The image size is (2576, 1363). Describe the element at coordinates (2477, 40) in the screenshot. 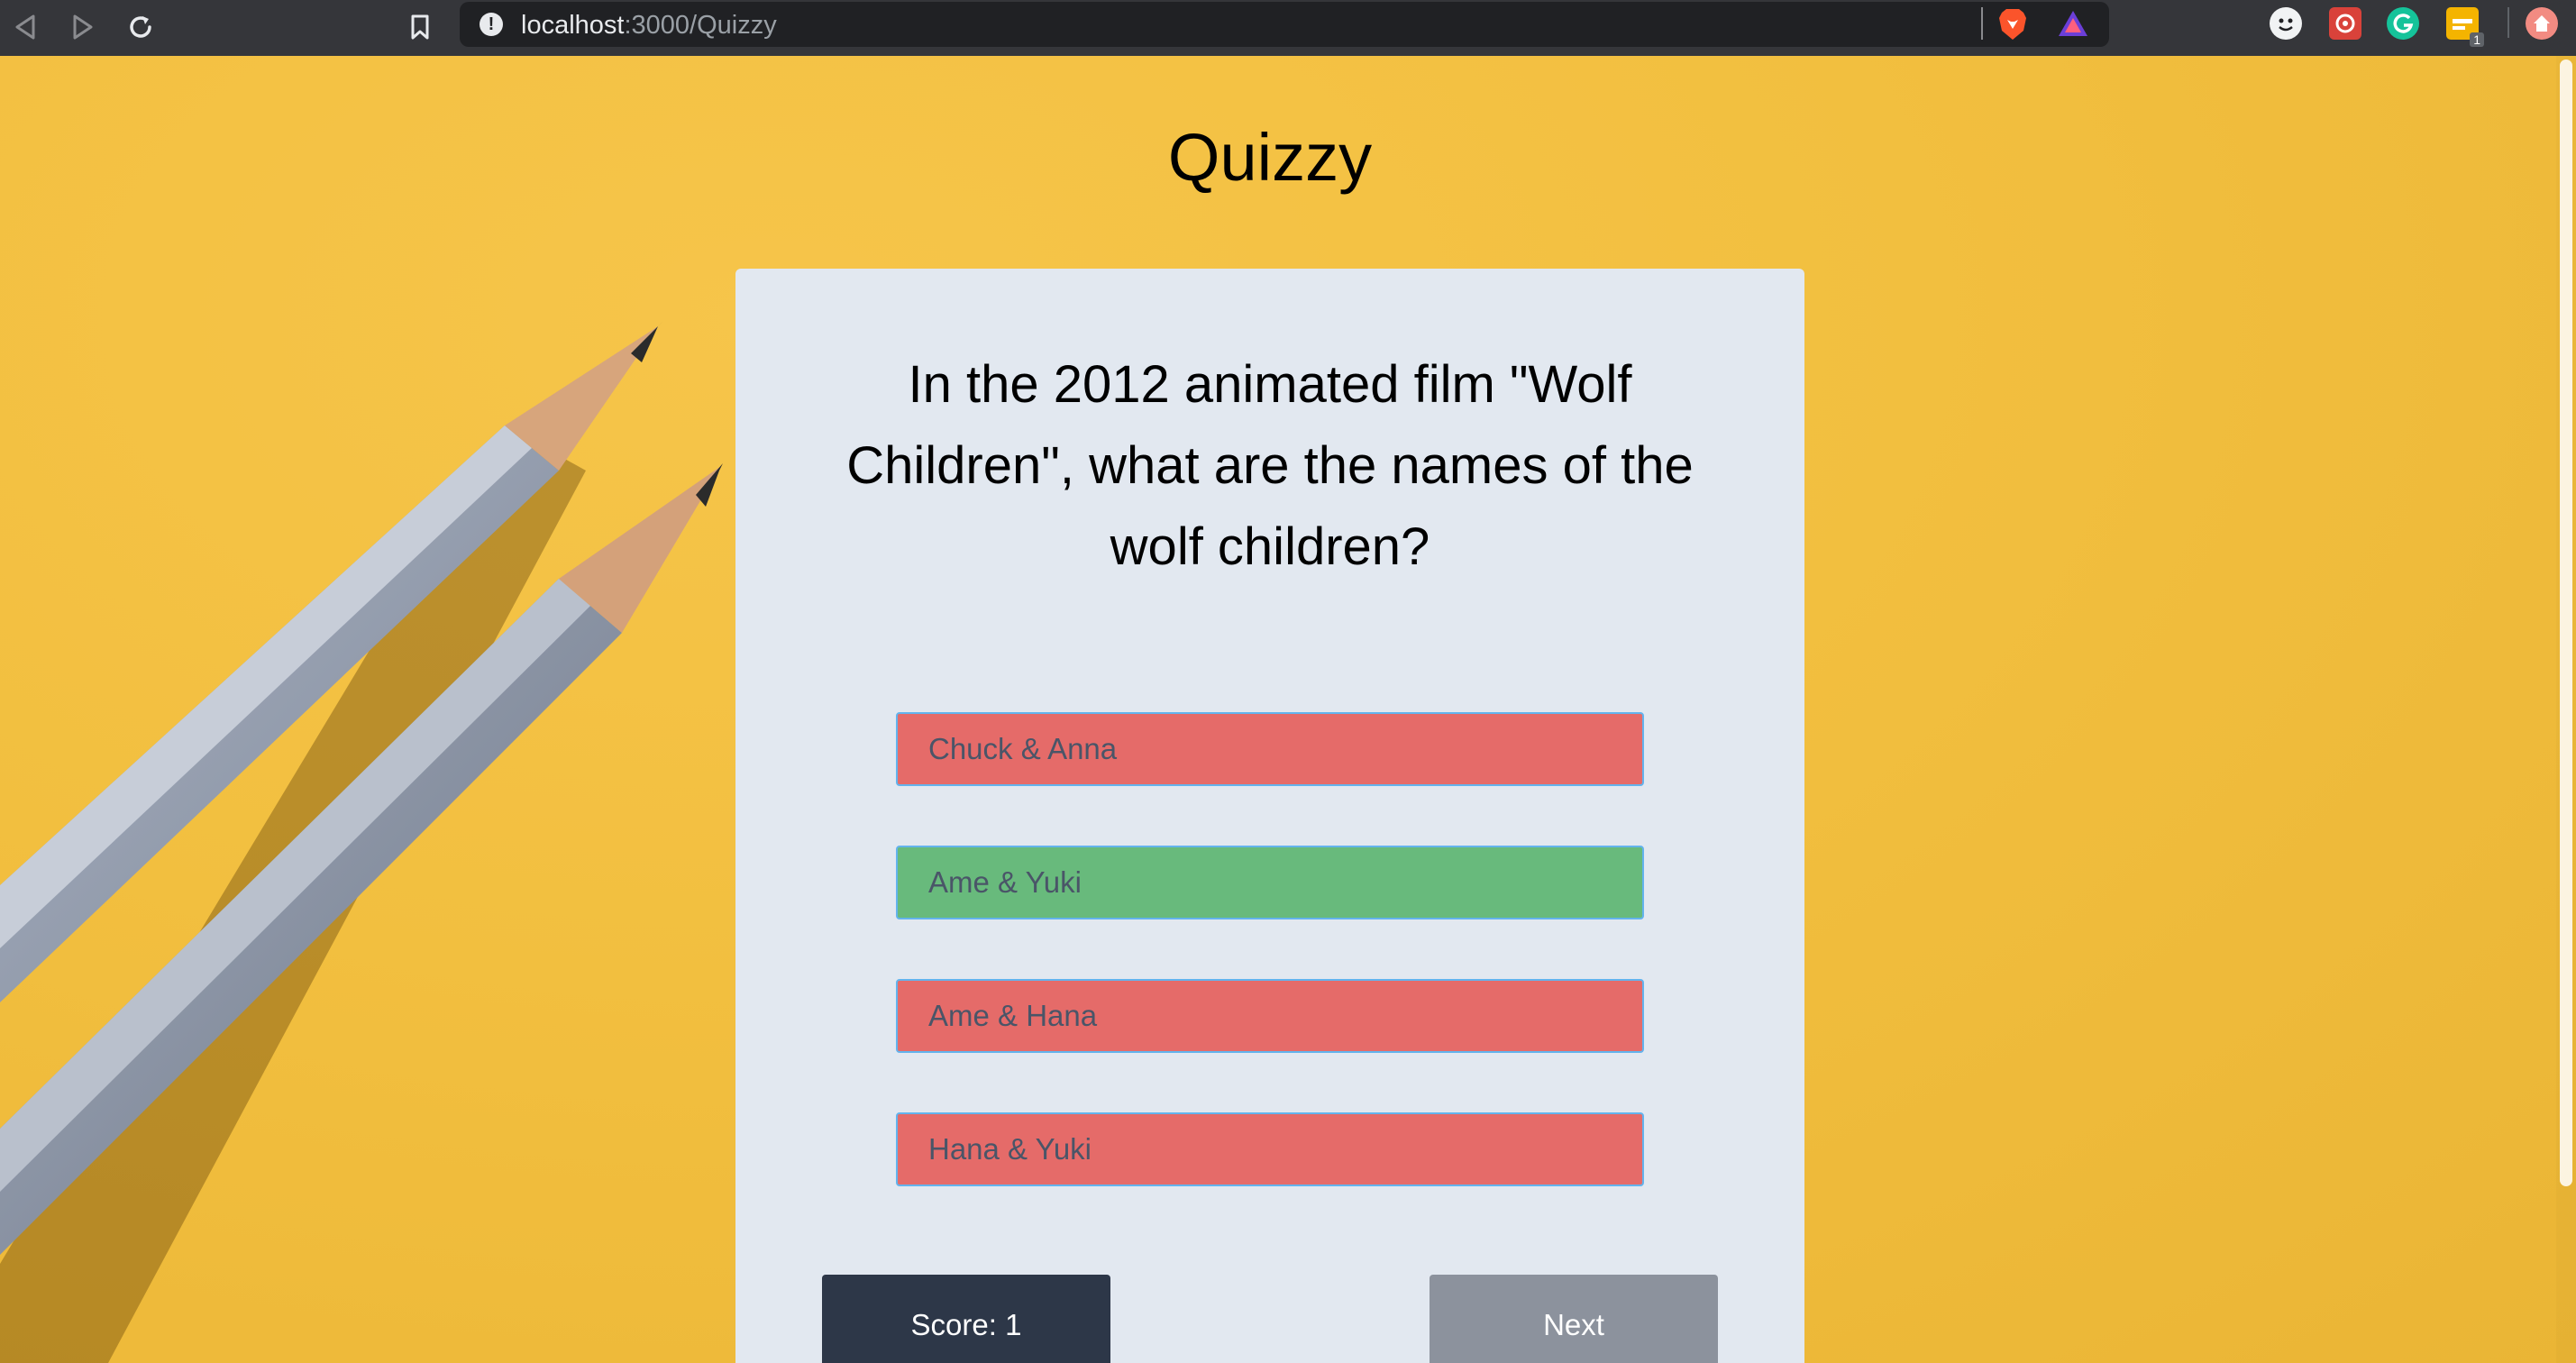

I see `extension-badge: 1` at that location.